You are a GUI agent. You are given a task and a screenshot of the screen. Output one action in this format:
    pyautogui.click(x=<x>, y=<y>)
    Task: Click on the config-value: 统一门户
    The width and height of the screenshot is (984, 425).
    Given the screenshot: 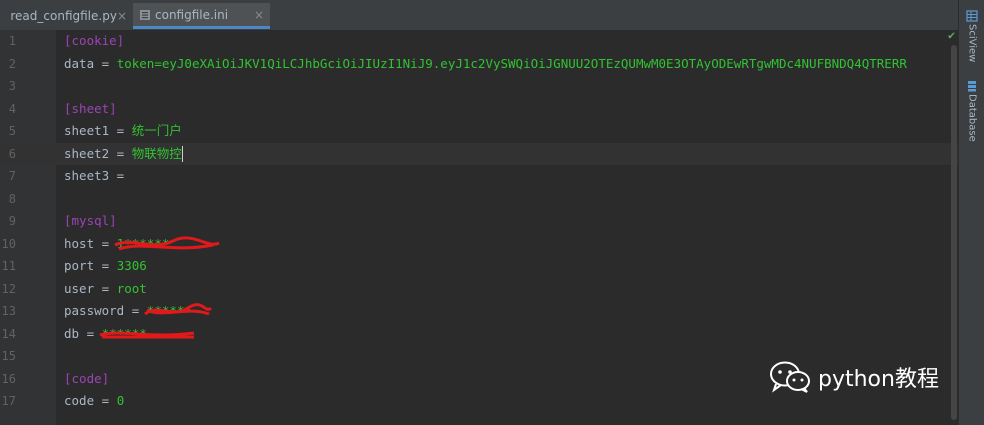 What is the action you would take?
    pyautogui.click(x=156, y=130)
    